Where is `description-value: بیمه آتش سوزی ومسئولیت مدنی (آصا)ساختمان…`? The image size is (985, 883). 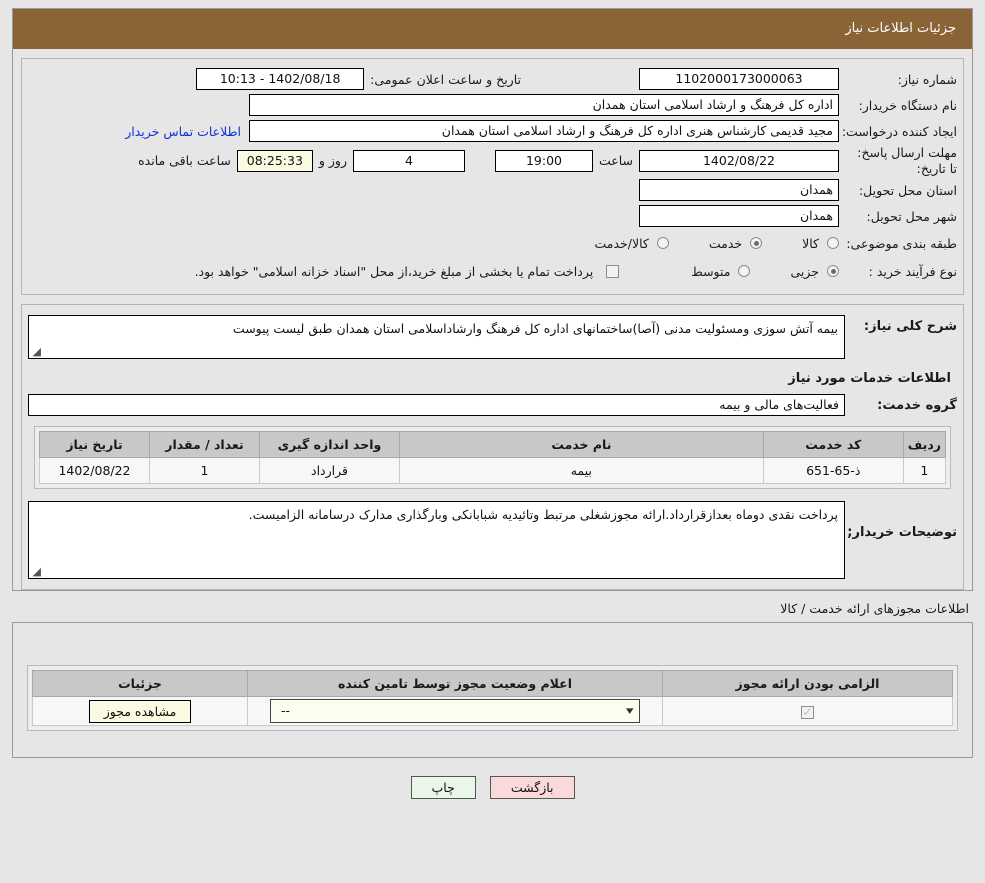
description-value: بیمه آتش سوزی ومسئولیت مدنی (آصا)ساختمان… is located at coordinates (535, 329).